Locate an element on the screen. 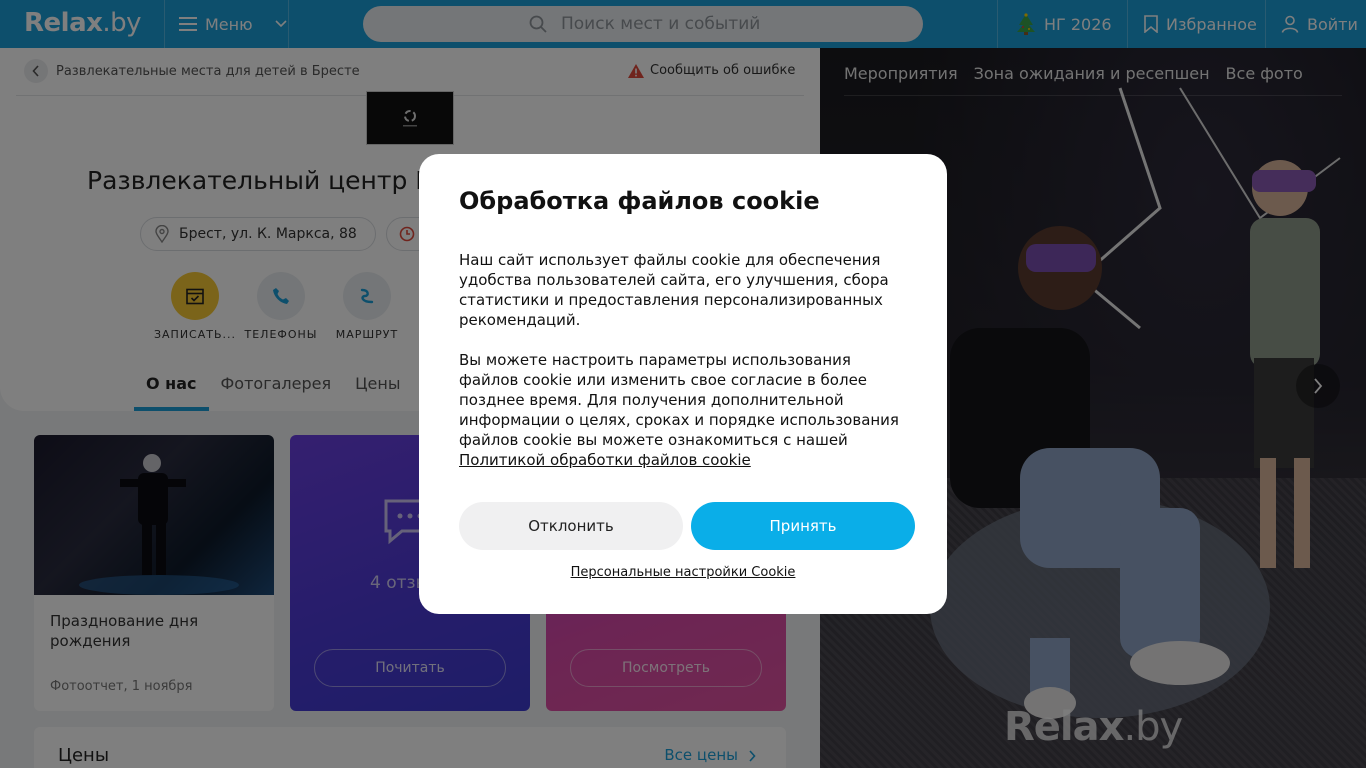 The height and width of the screenshot is (768, 1366). cookie-title: Обработка файлов cookie is located at coordinates (639, 201).